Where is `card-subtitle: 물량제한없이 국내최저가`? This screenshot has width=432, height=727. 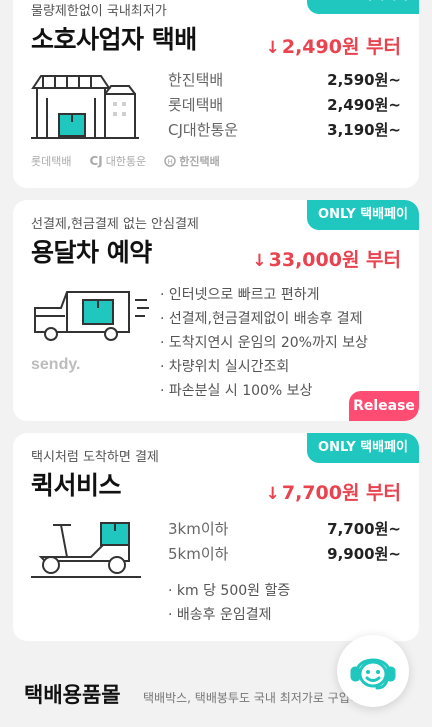 card-subtitle: 물량제한없이 국내최저가 is located at coordinates (99, 11).